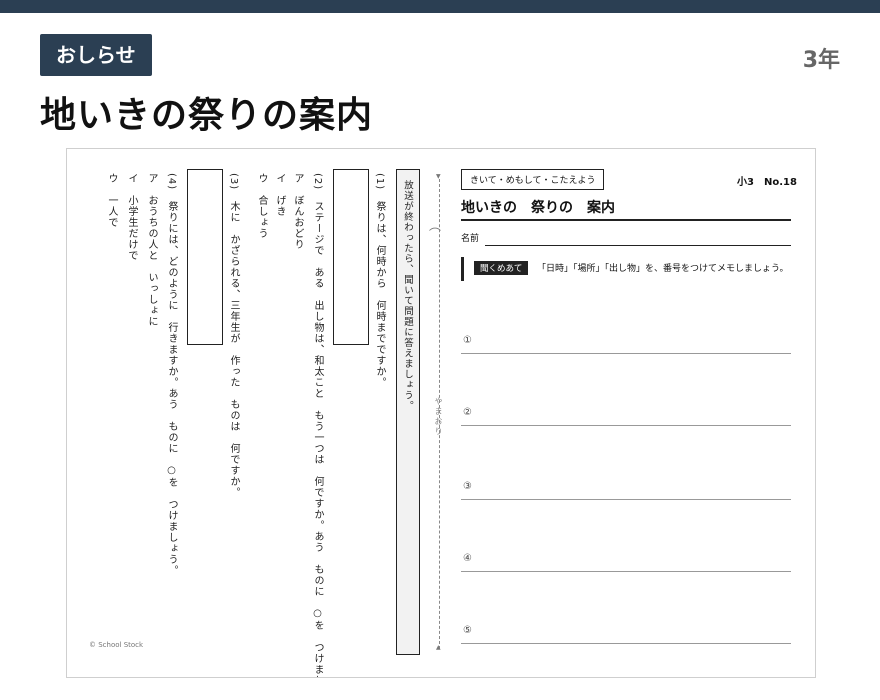 The width and height of the screenshot is (880, 700). What do you see at coordinates (638, 245) in the screenshot?
I see `name-line` at bounding box center [638, 245].